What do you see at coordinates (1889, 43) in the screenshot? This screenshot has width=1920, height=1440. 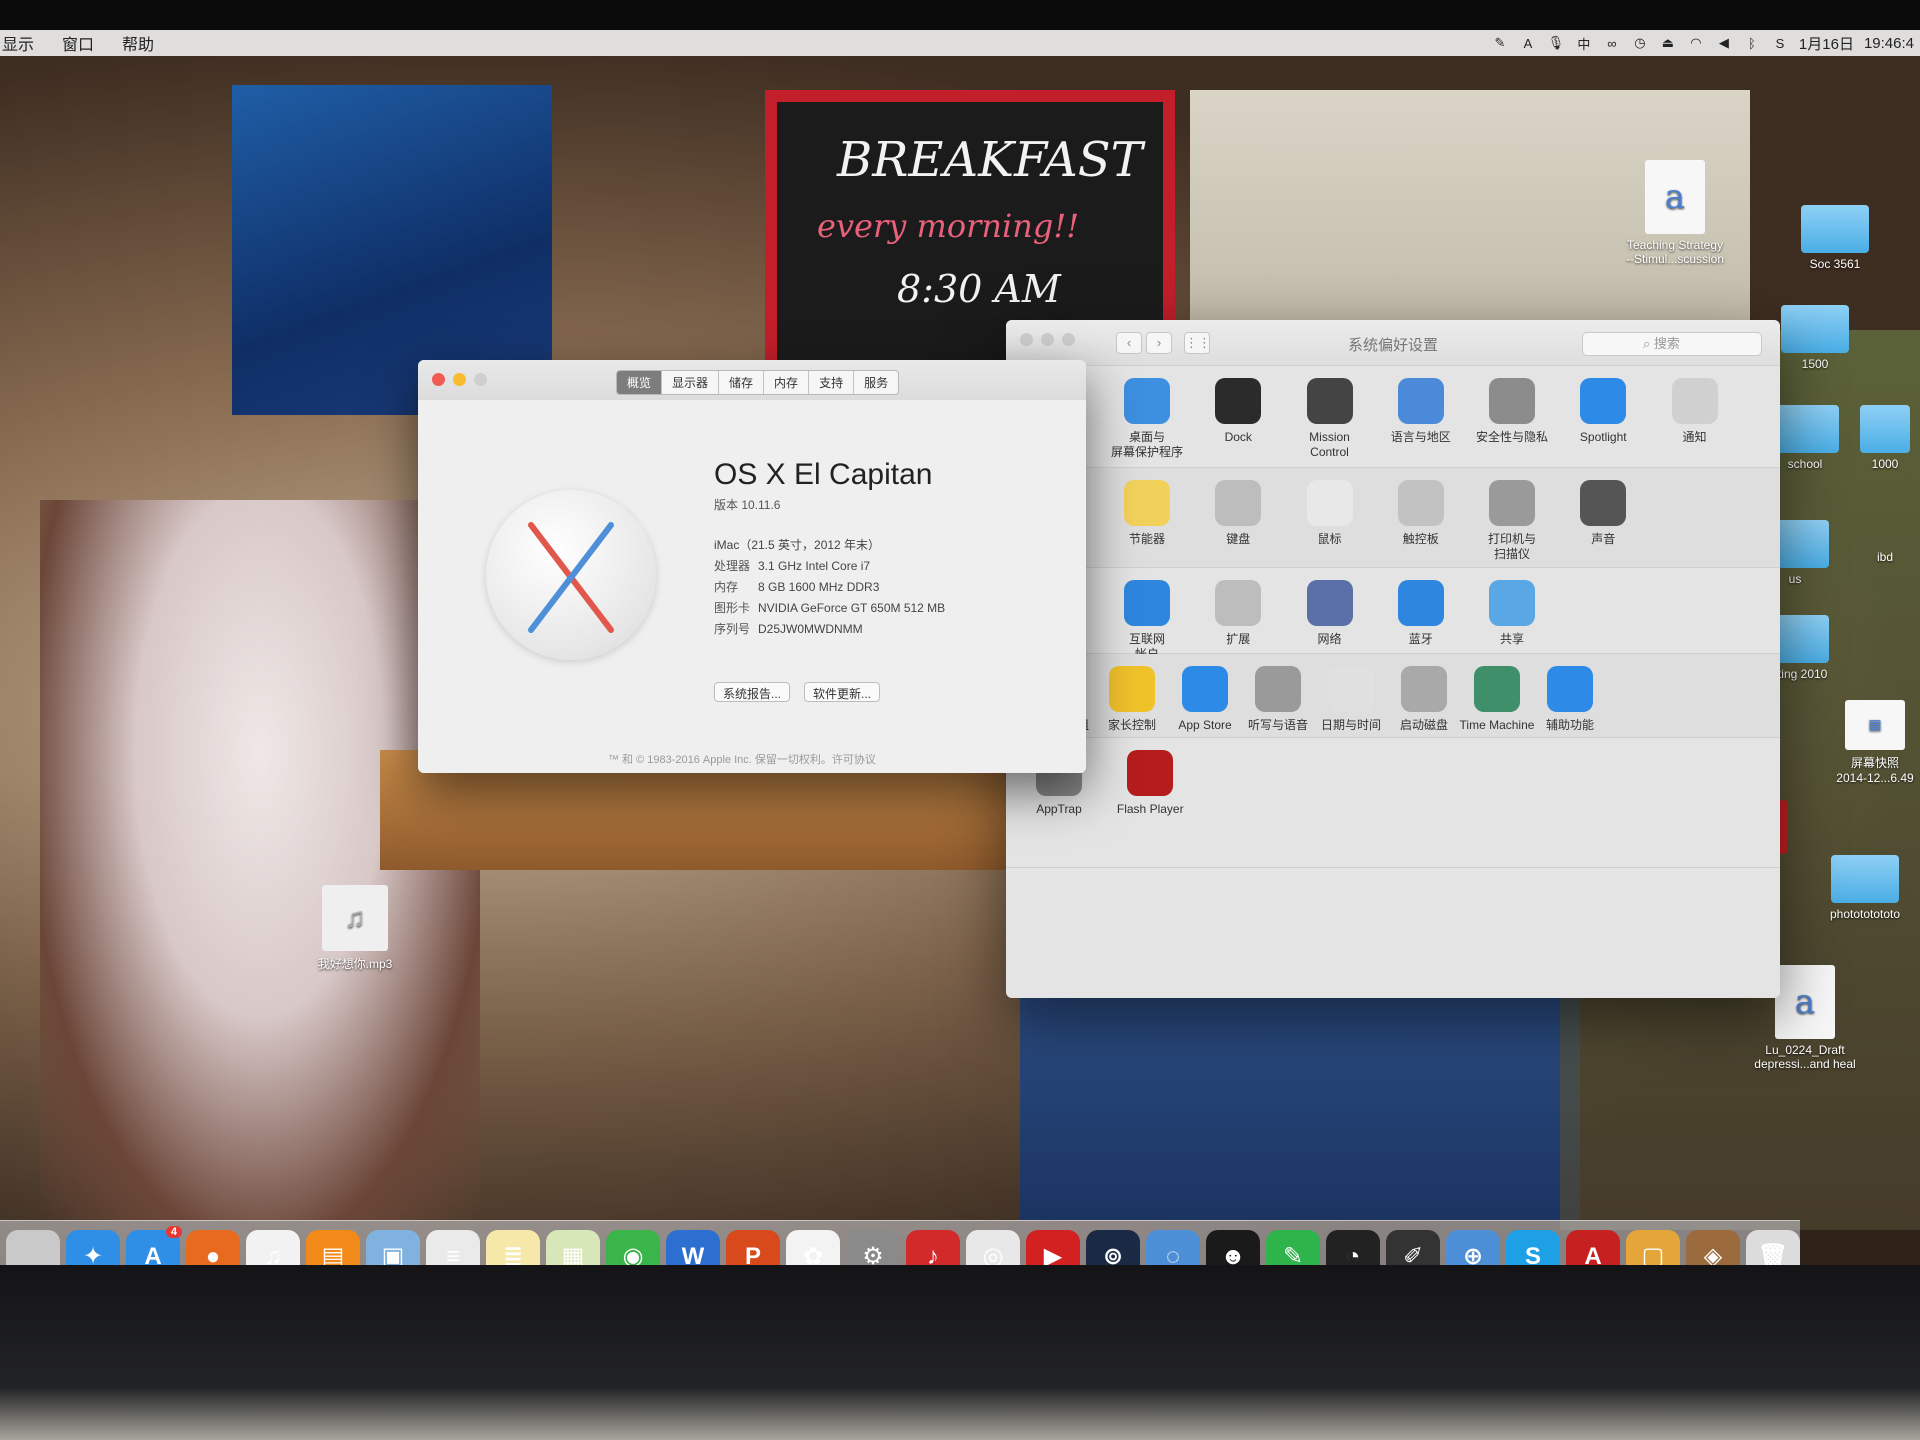 I see `menubar-time: 19:46:4` at bounding box center [1889, 43].